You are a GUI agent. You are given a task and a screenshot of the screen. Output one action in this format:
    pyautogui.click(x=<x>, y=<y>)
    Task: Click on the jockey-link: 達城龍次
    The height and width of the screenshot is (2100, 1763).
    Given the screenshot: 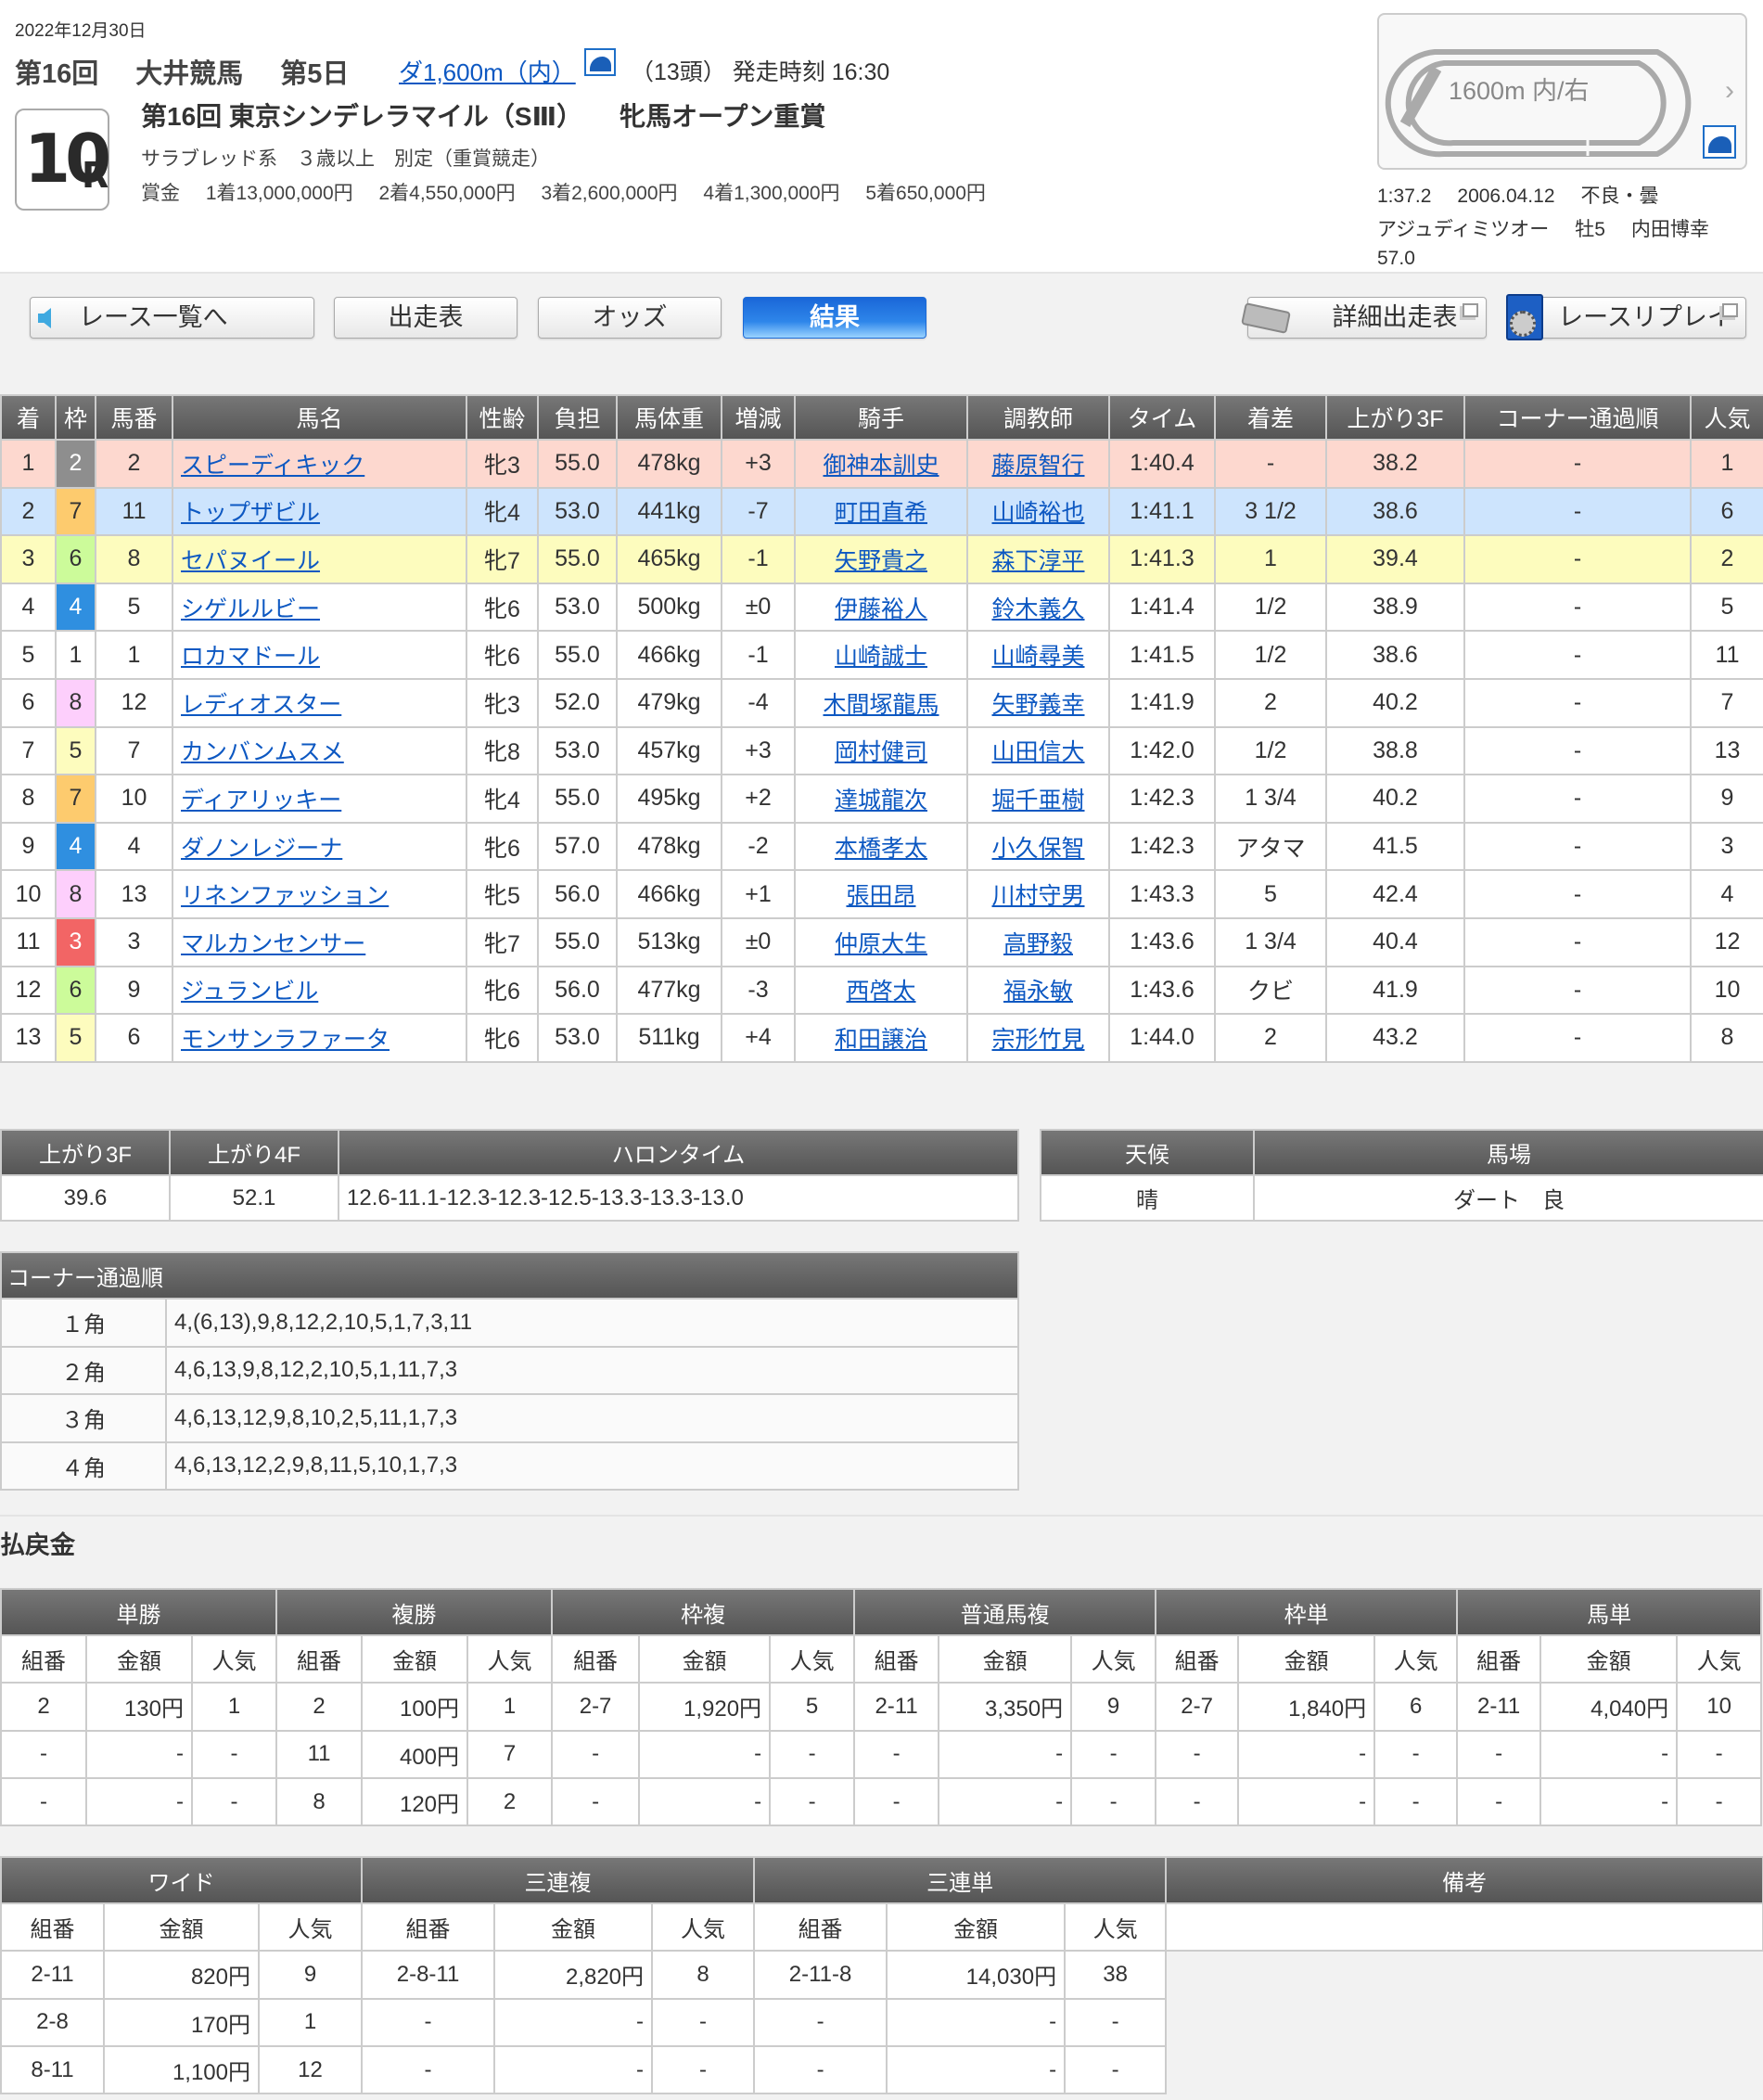 What is the action you would take?
    pyautogui.click(x=881, y=800)
    